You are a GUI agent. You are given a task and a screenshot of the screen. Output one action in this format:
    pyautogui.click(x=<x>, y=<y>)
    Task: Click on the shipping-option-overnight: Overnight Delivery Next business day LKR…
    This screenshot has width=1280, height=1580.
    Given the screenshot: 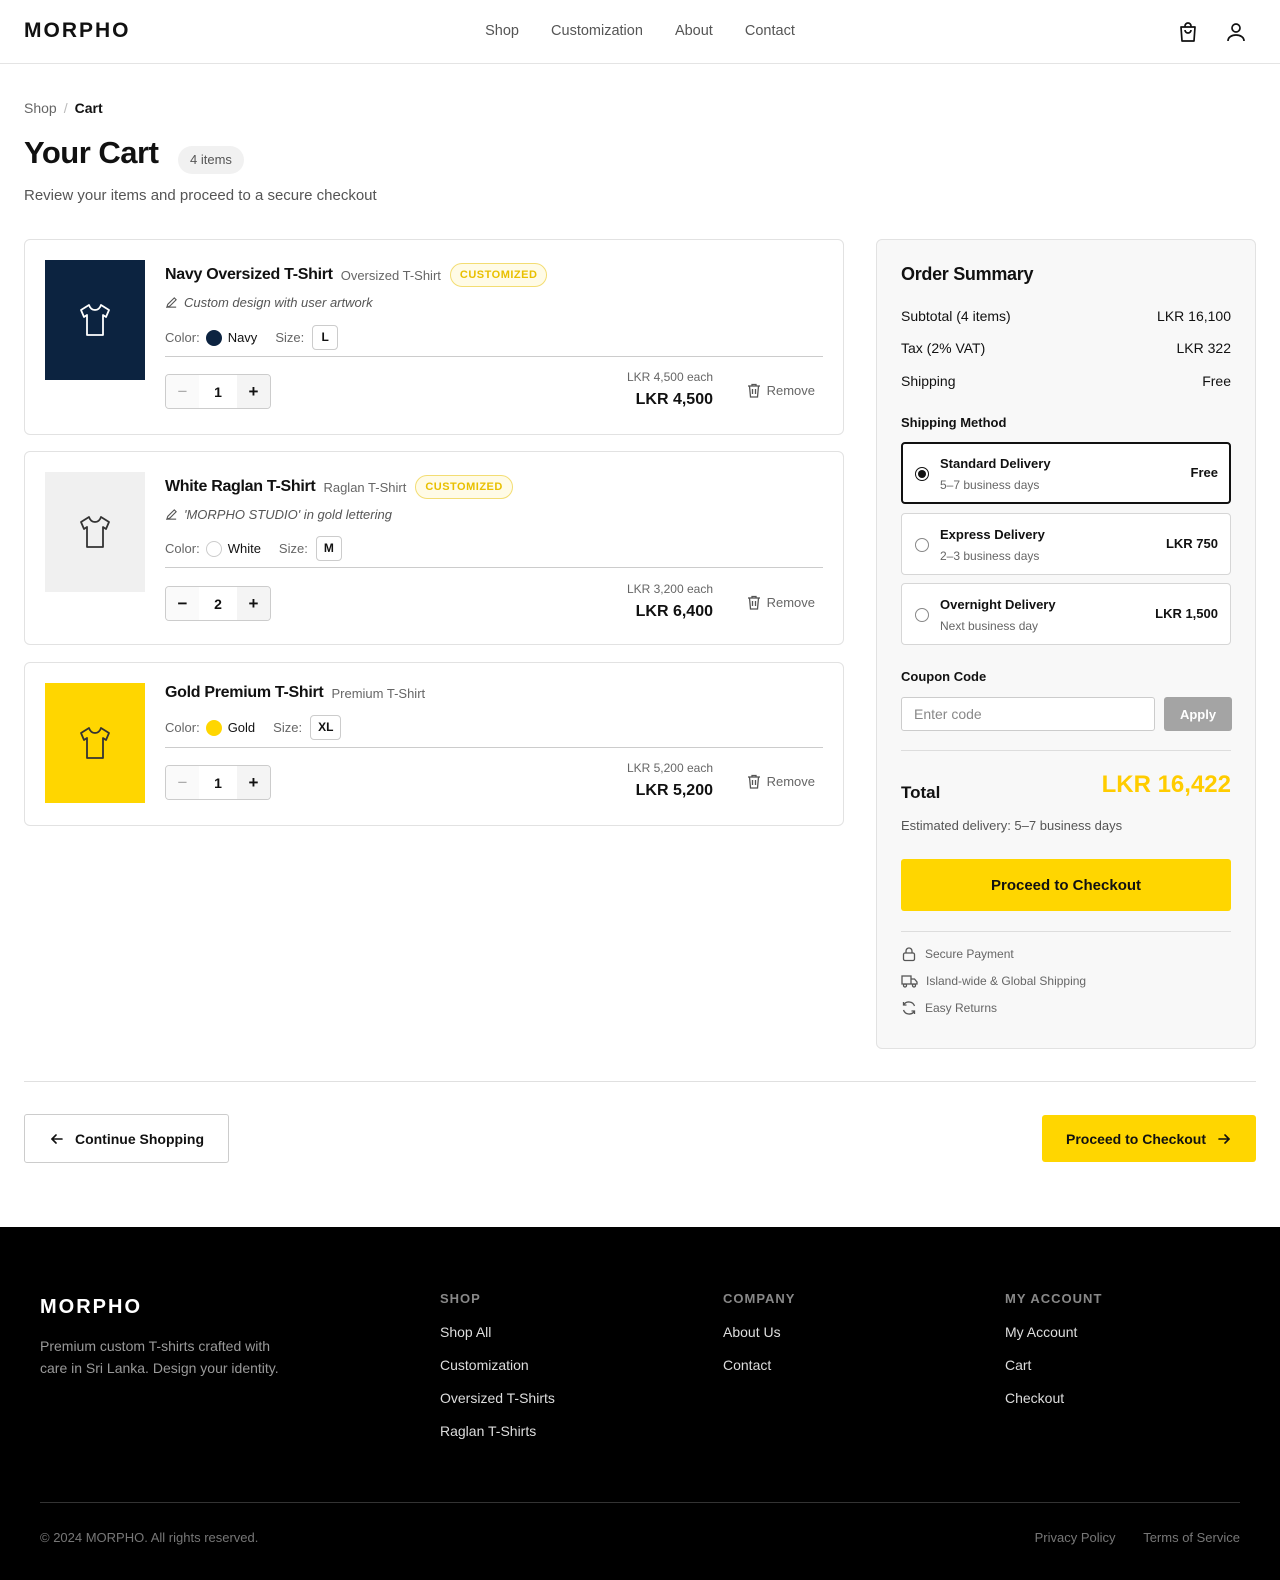 What is the action you would take?
    pyautogui.click(x=1066, y=614)
    